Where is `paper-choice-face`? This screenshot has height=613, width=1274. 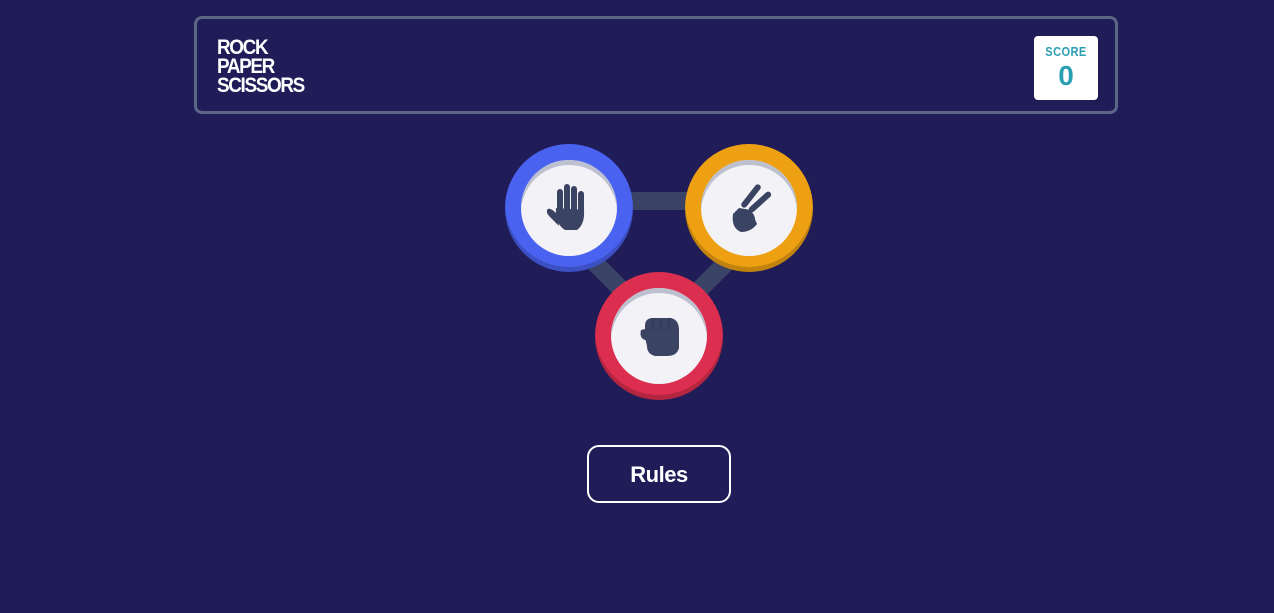 paper-choice-face is located at coordinates (569, 208).